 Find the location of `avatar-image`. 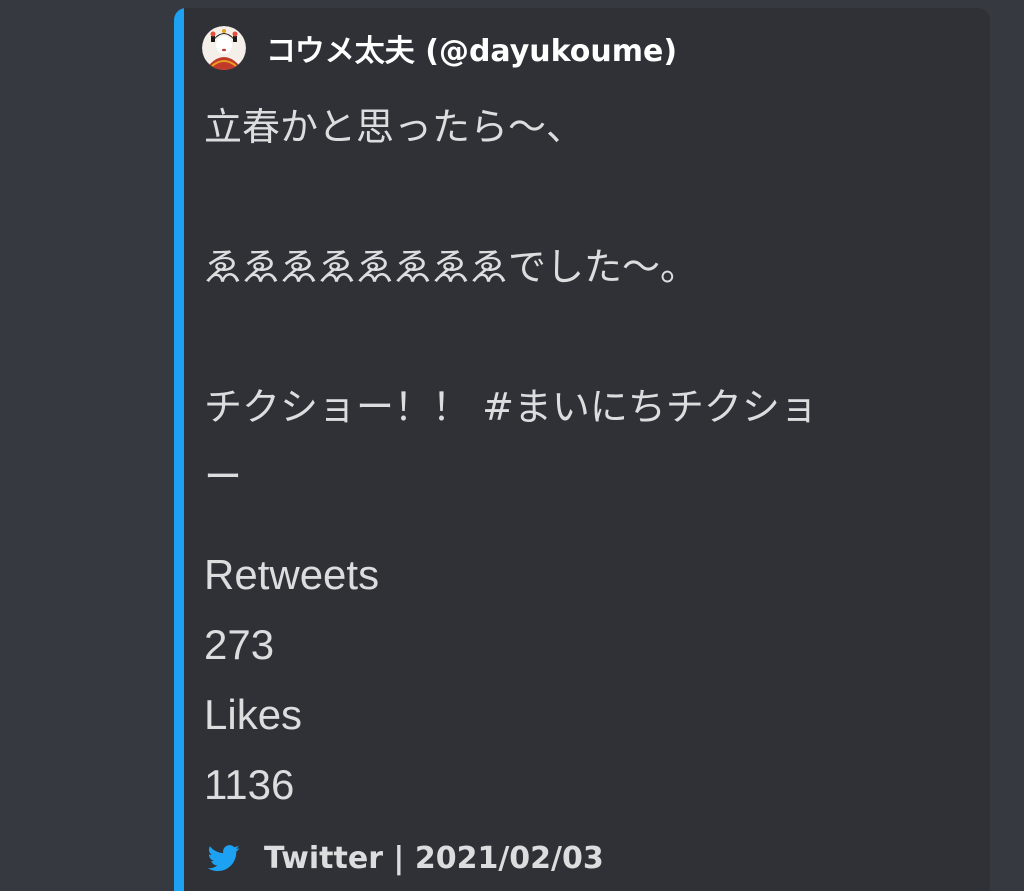

avatar-image is located at coordinates (224, 48).